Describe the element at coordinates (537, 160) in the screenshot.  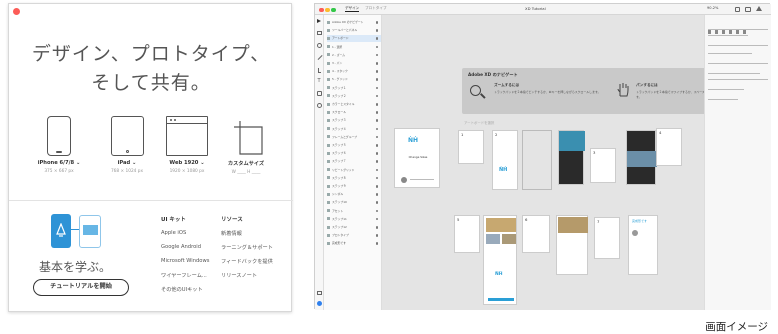
I see `artboard-placeholder` at that location.